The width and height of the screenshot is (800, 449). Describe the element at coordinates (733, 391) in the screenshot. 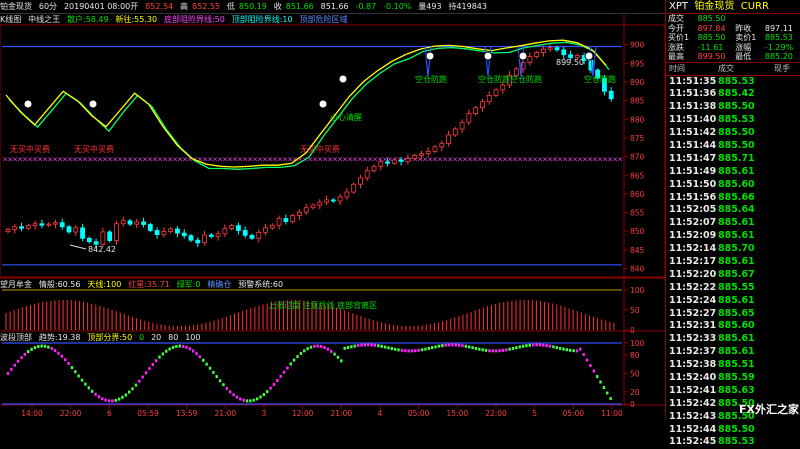

I see `tick-row: 11:52:41885.63` at that location.